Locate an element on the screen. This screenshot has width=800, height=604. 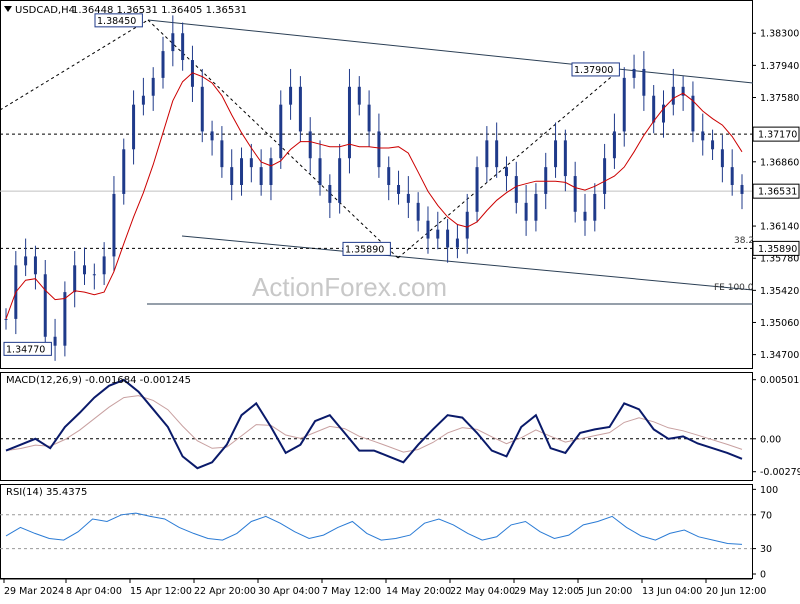
x-tick-label: 29 Mar 2024 is located at coordinates (34, 591).